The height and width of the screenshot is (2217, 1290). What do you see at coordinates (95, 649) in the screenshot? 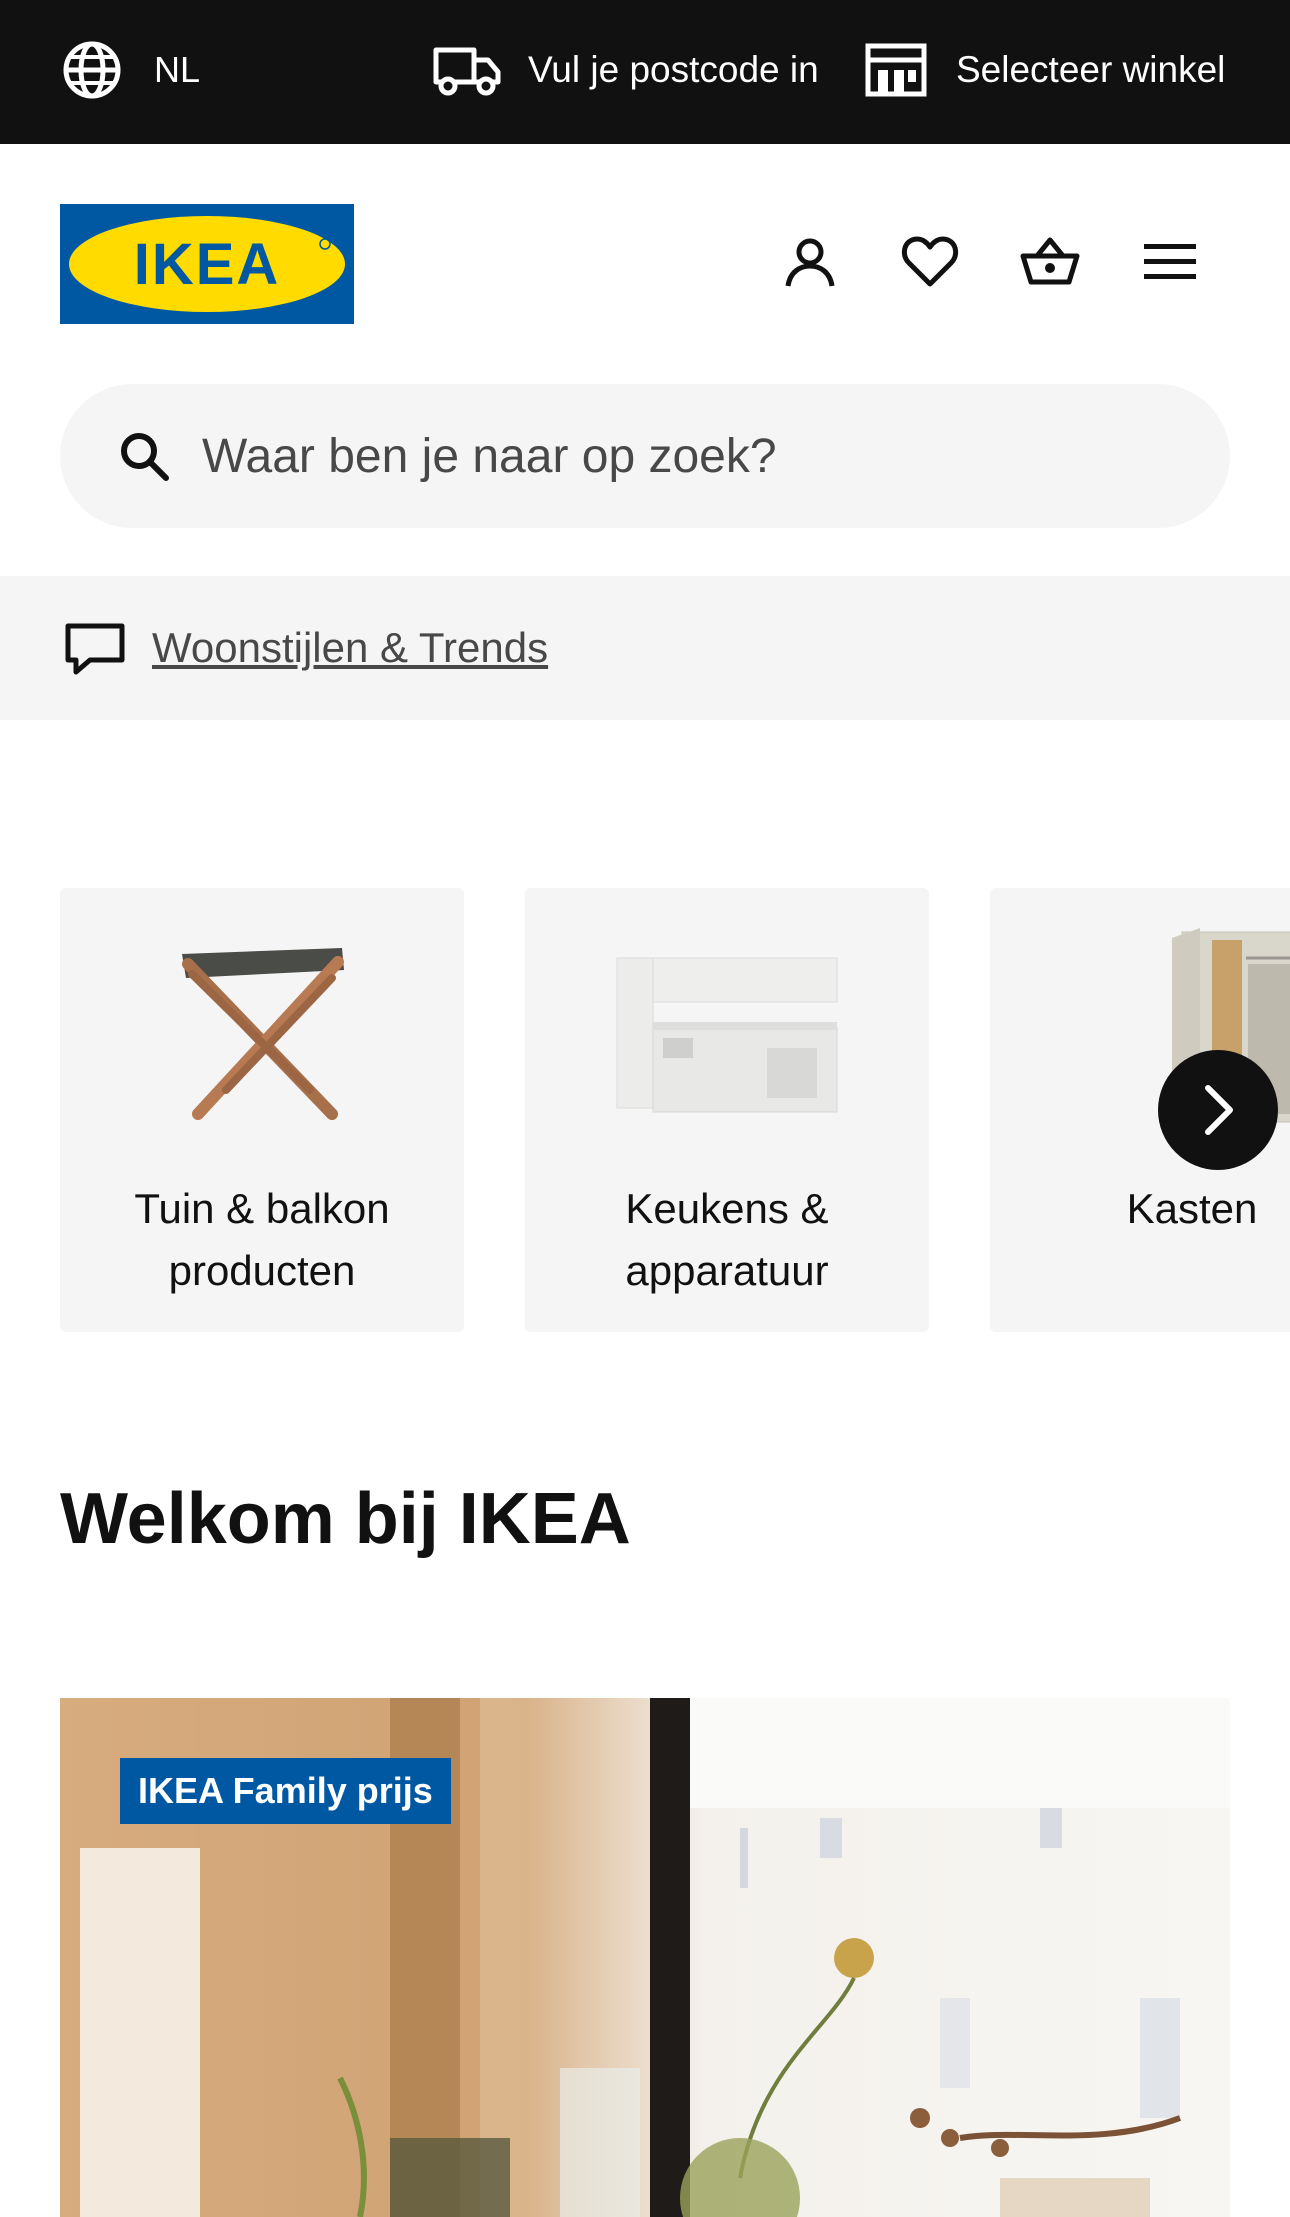
I see `speech-bubble-icon` at bounding box center [95, 649].